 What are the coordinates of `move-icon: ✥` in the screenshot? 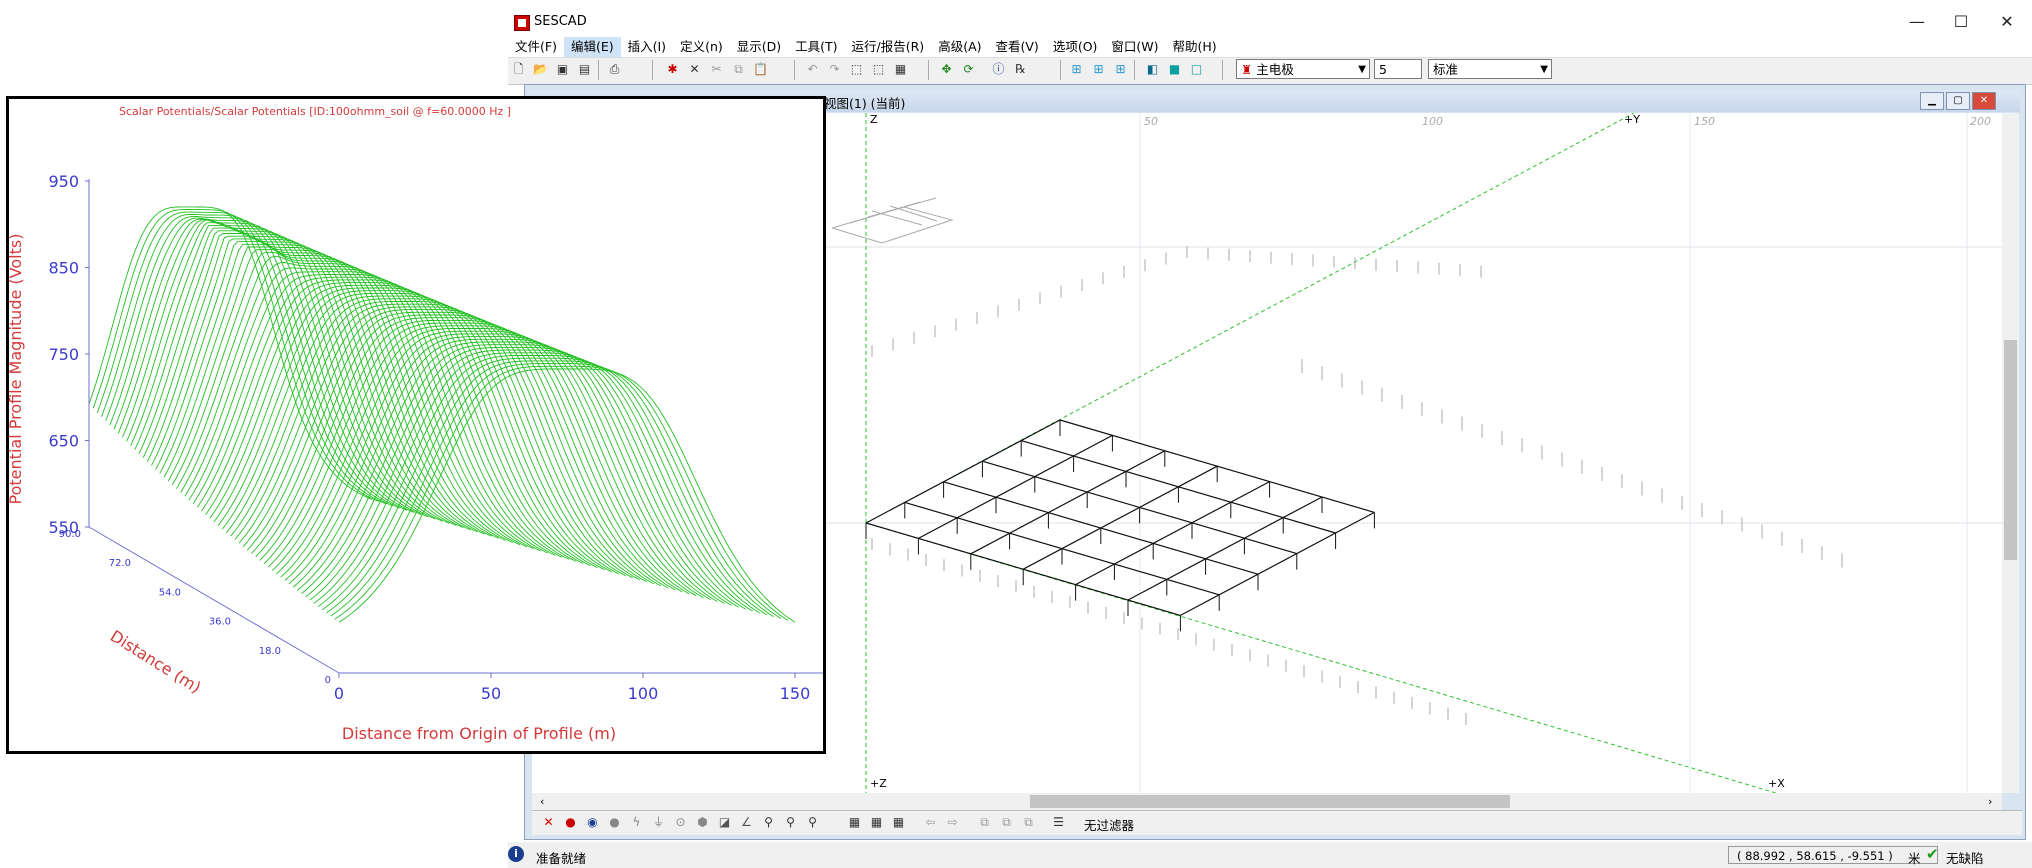 It's located at (946, 69).